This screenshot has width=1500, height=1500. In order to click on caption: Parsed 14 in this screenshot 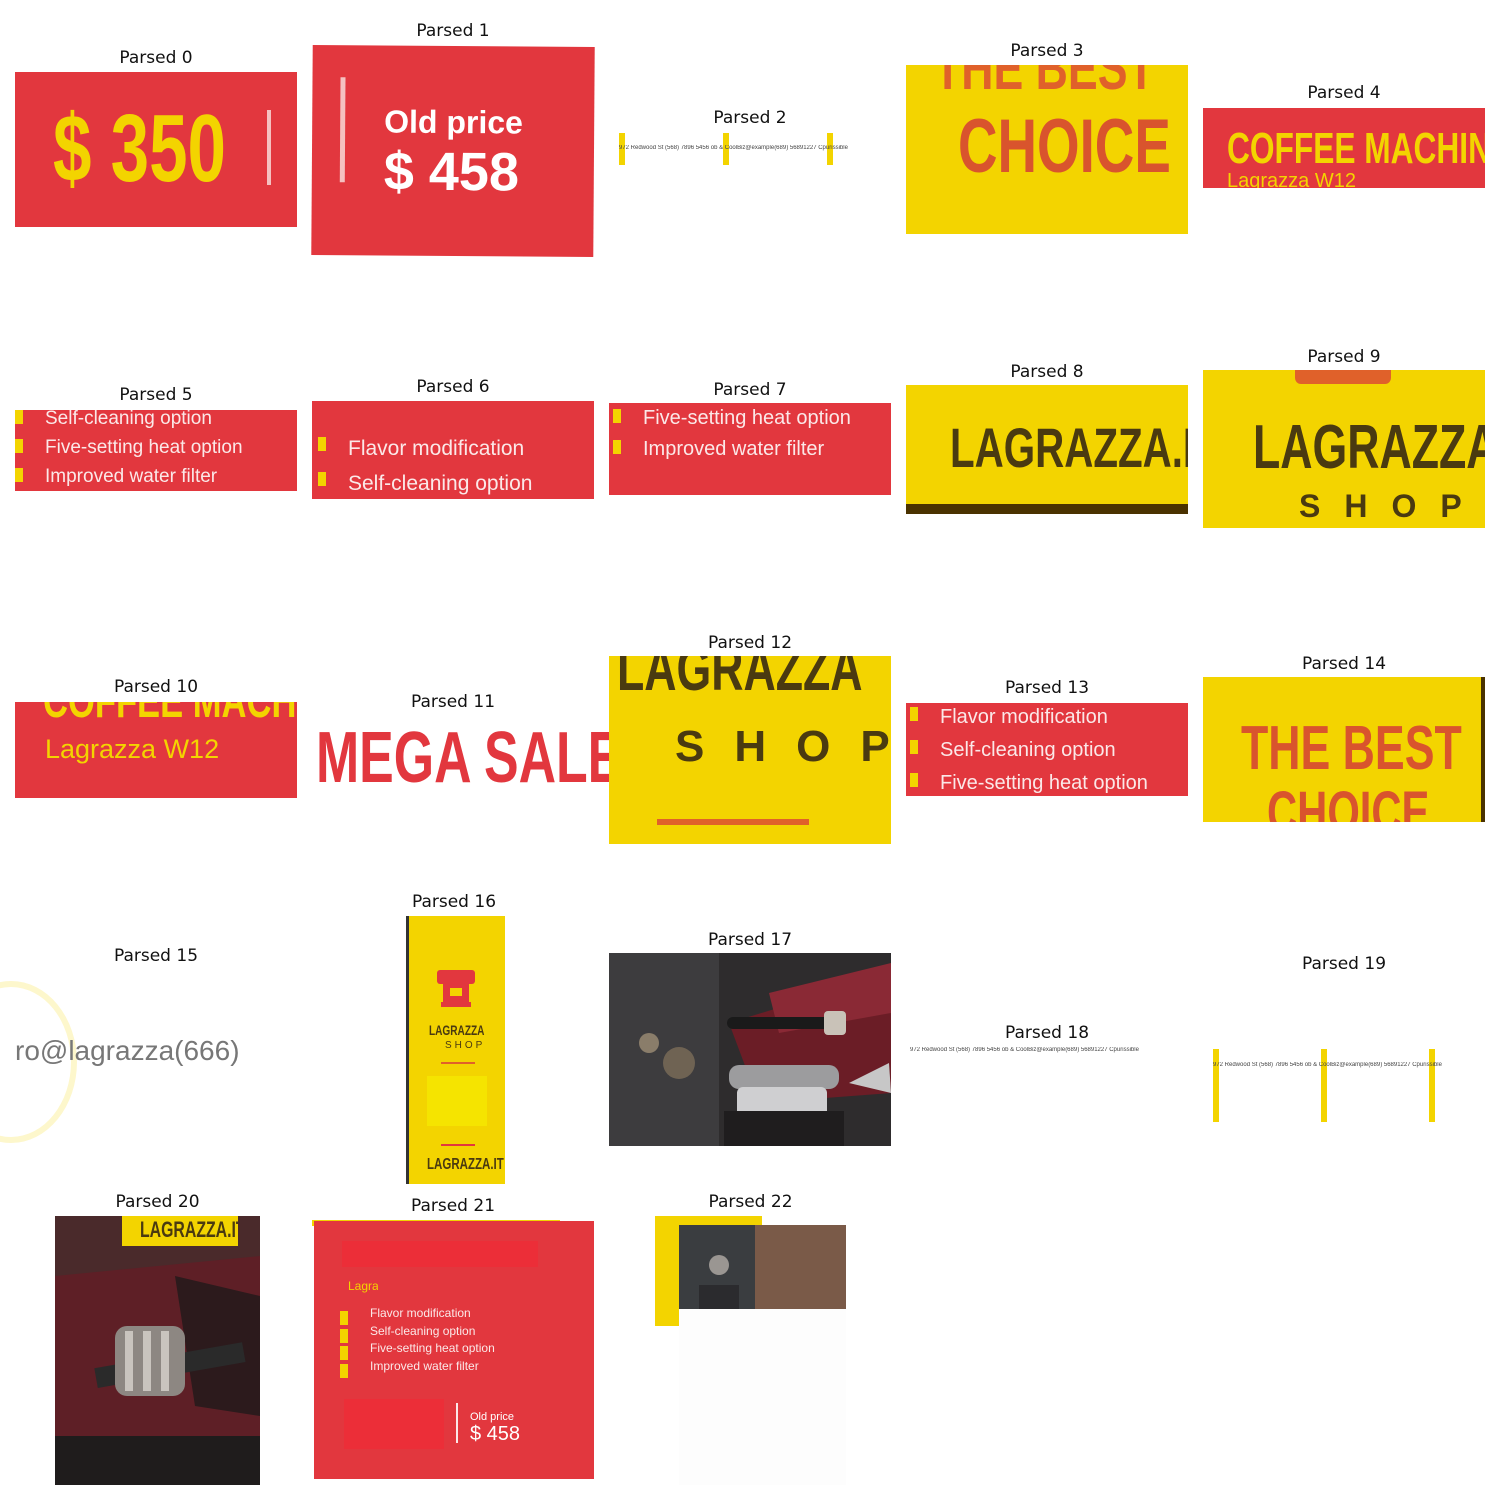, I will do `click(1344, 664)`.